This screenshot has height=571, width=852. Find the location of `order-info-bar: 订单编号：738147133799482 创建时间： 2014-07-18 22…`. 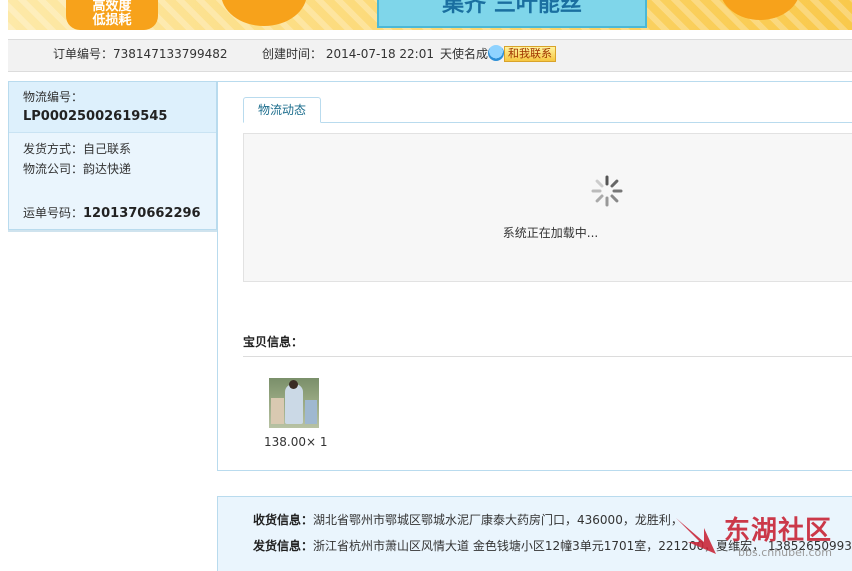

order-info-bar: 订单编号：738147133799482 创建时间： 2014-07-18 22… is located at coordinates (430, 55).